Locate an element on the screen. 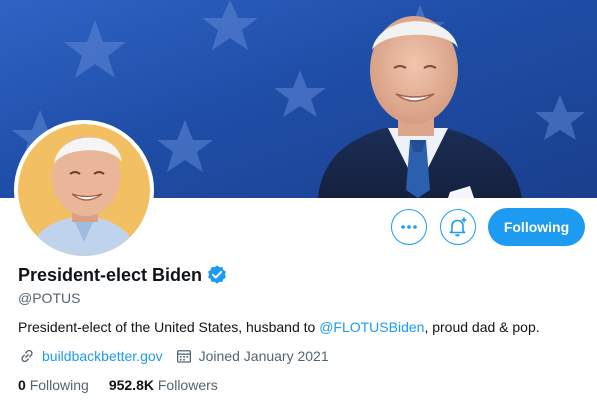 Image resolution: width=597 pixels, height=400 pixels. following-count: 0 is located at coordinates (22, 385).